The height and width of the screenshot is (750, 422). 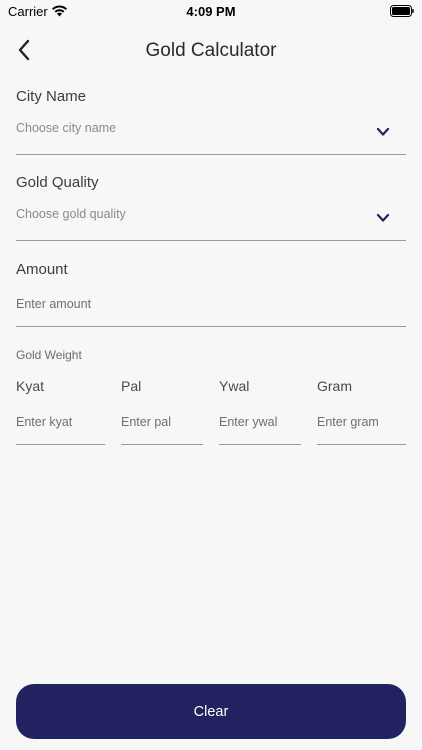 What do you see at coordinates (60, 422) in the screenshot?
I see `kyat-input` at bounding box center [60, 422].